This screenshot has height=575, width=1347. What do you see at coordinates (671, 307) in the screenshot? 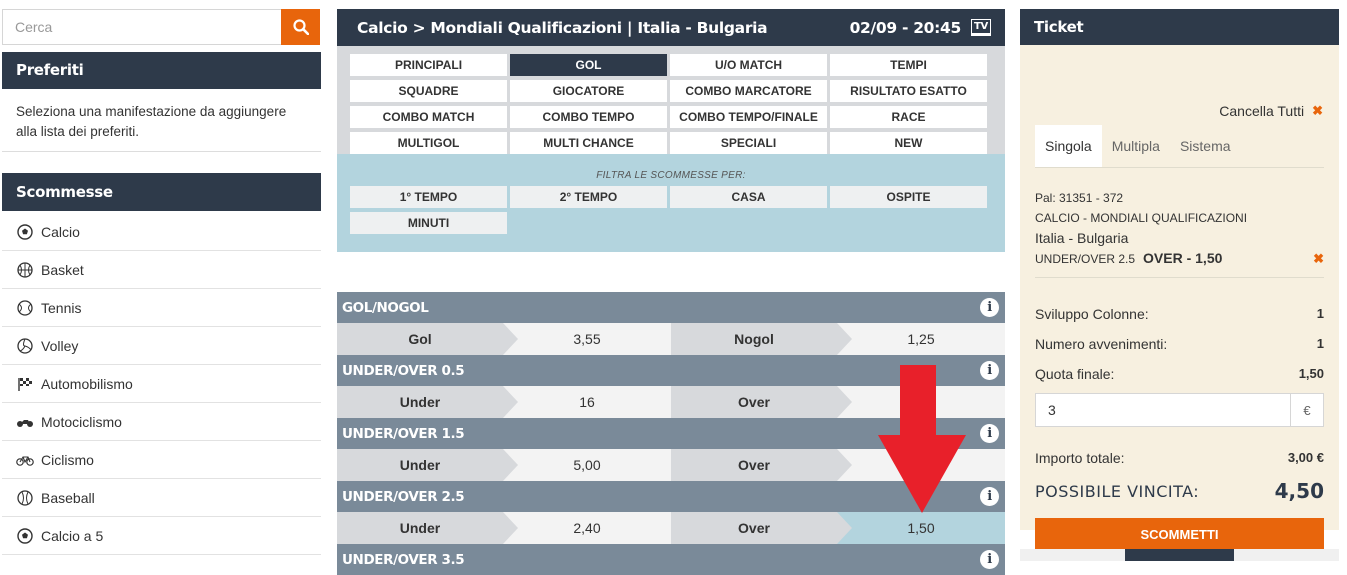
I see `market-header: GOL/NOGOL i` at bounding box center [671, 307].